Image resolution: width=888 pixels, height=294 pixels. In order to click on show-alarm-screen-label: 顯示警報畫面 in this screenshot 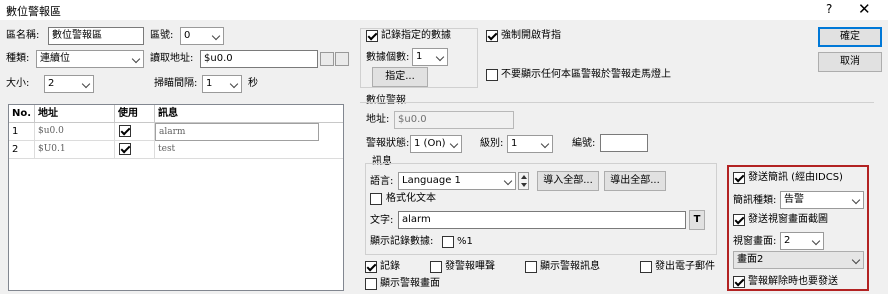, I will do `click(410, 283)`.